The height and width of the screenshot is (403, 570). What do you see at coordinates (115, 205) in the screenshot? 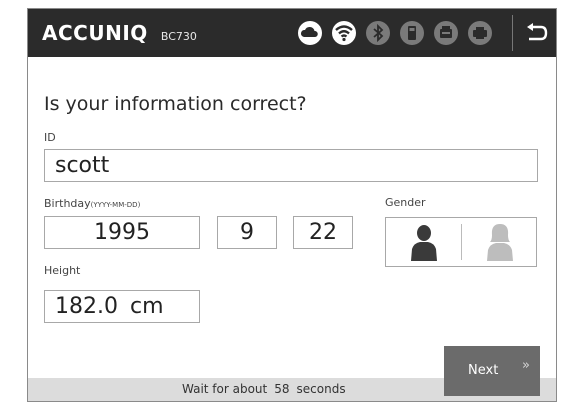
I see `birthday-format-hint: (YYYY-MM-DD)` at bounding box center [115, 205].